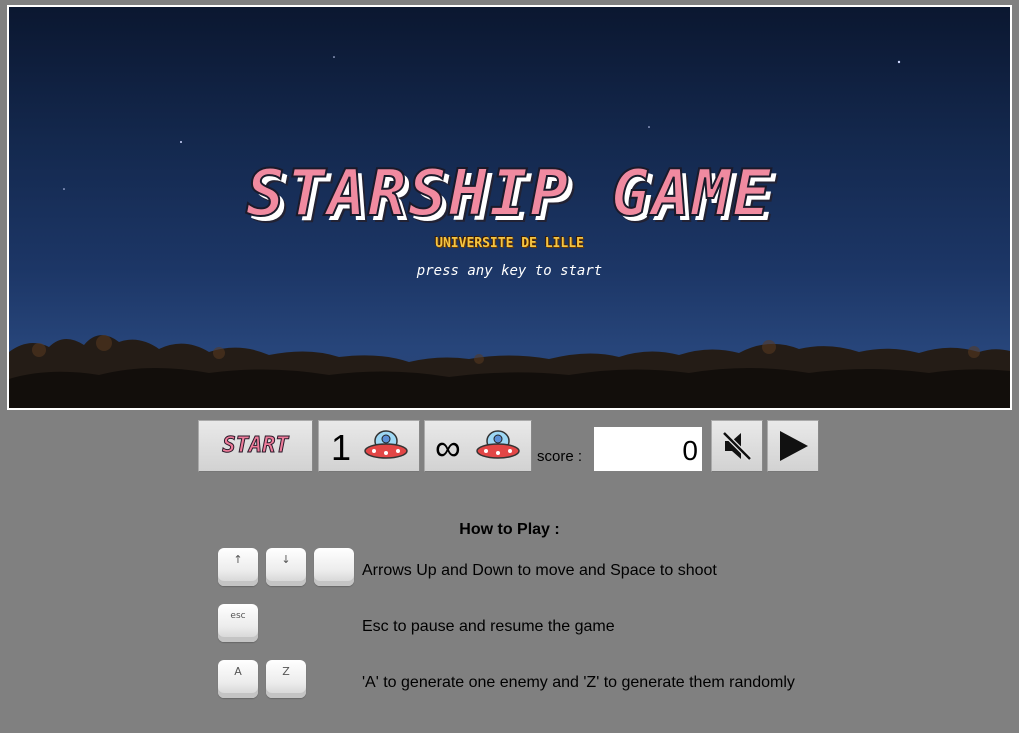 The height and width of the screenshot is (733, 1019). What do you see at coordinates (341, 447) in the screenshot?
I see `one-enemy-label: 1` at bounding box center [341, 447].